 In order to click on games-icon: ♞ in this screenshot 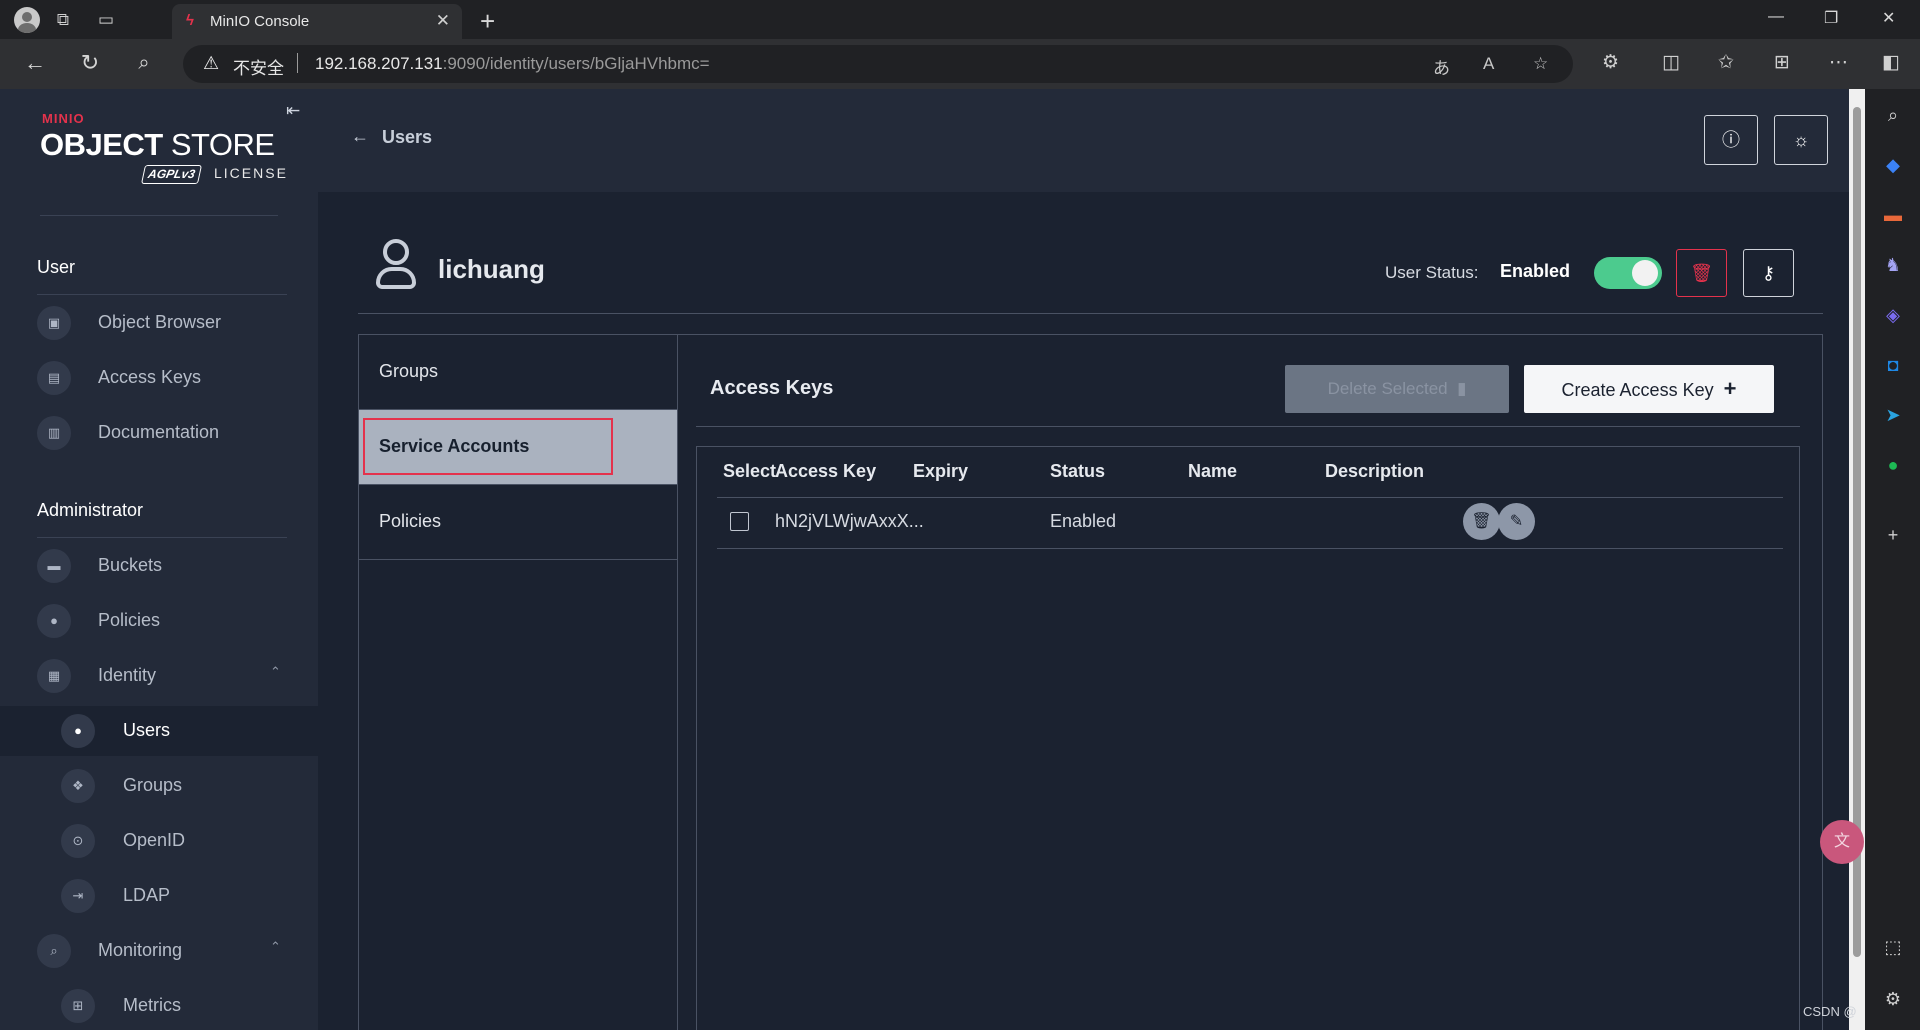, I will do `click(1893, 265)`.